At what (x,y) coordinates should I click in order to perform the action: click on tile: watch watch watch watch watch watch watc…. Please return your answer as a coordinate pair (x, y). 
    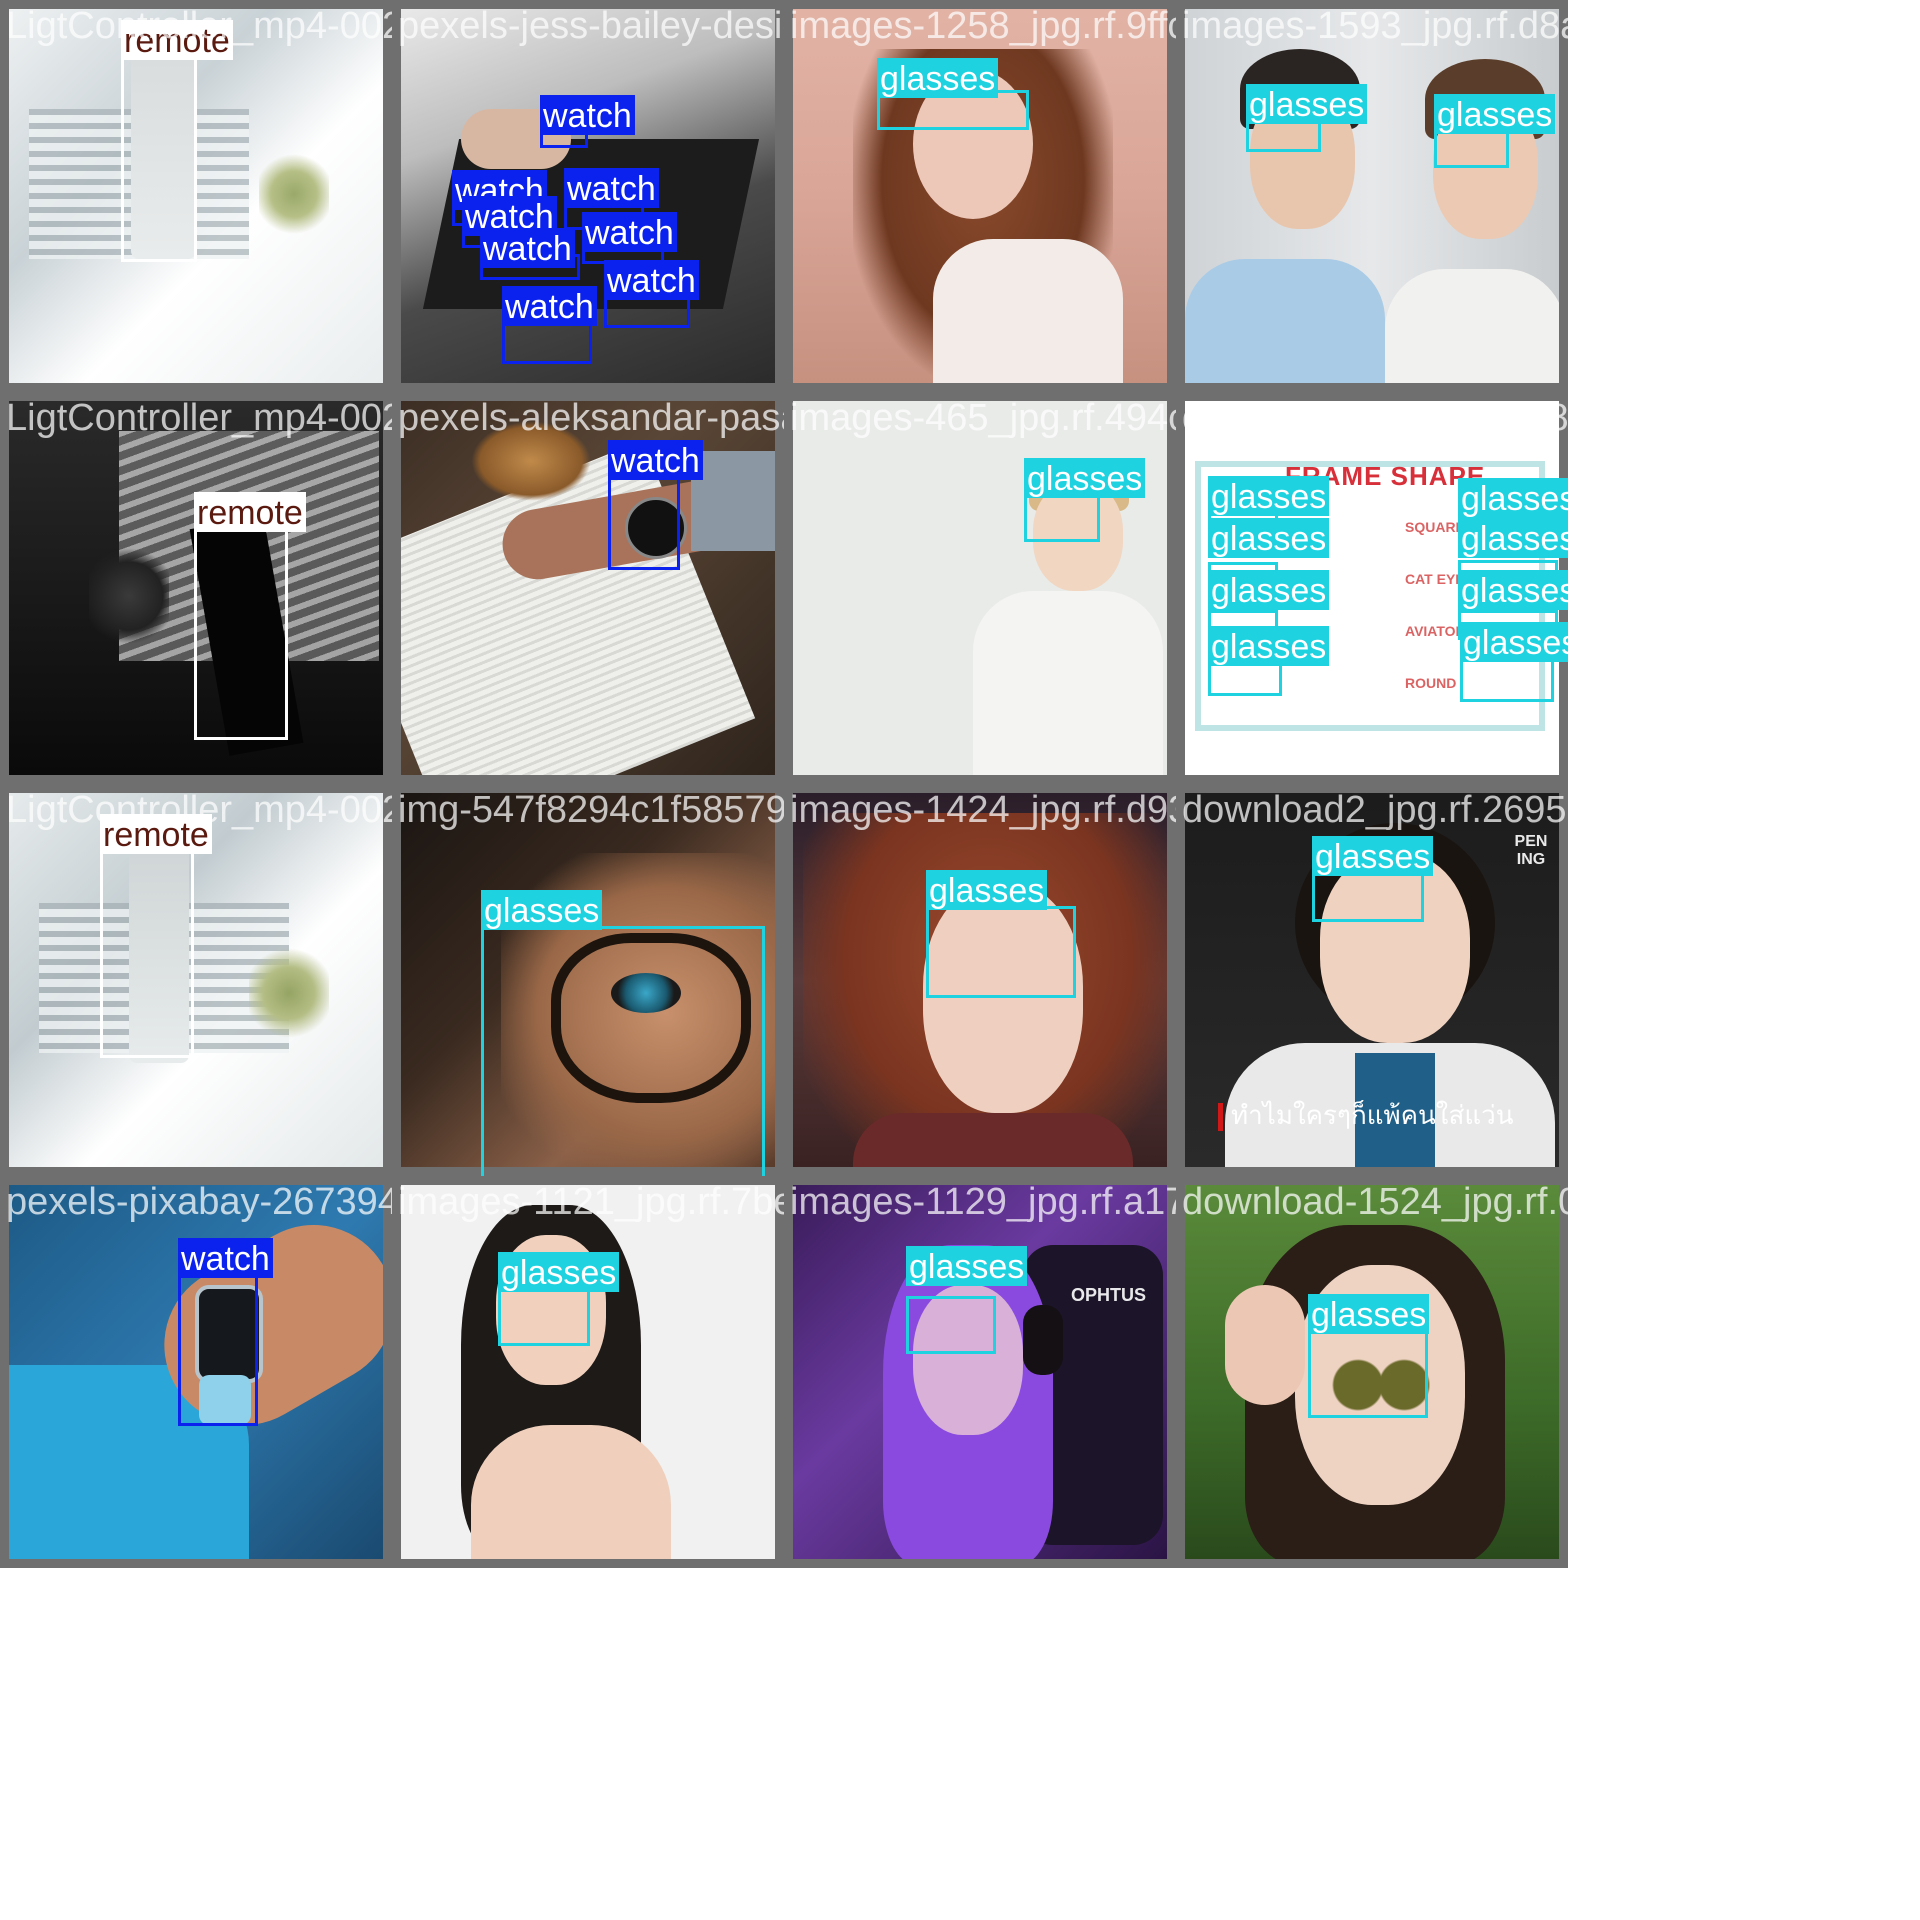
    Looking at the image, I should click on (588, 196).